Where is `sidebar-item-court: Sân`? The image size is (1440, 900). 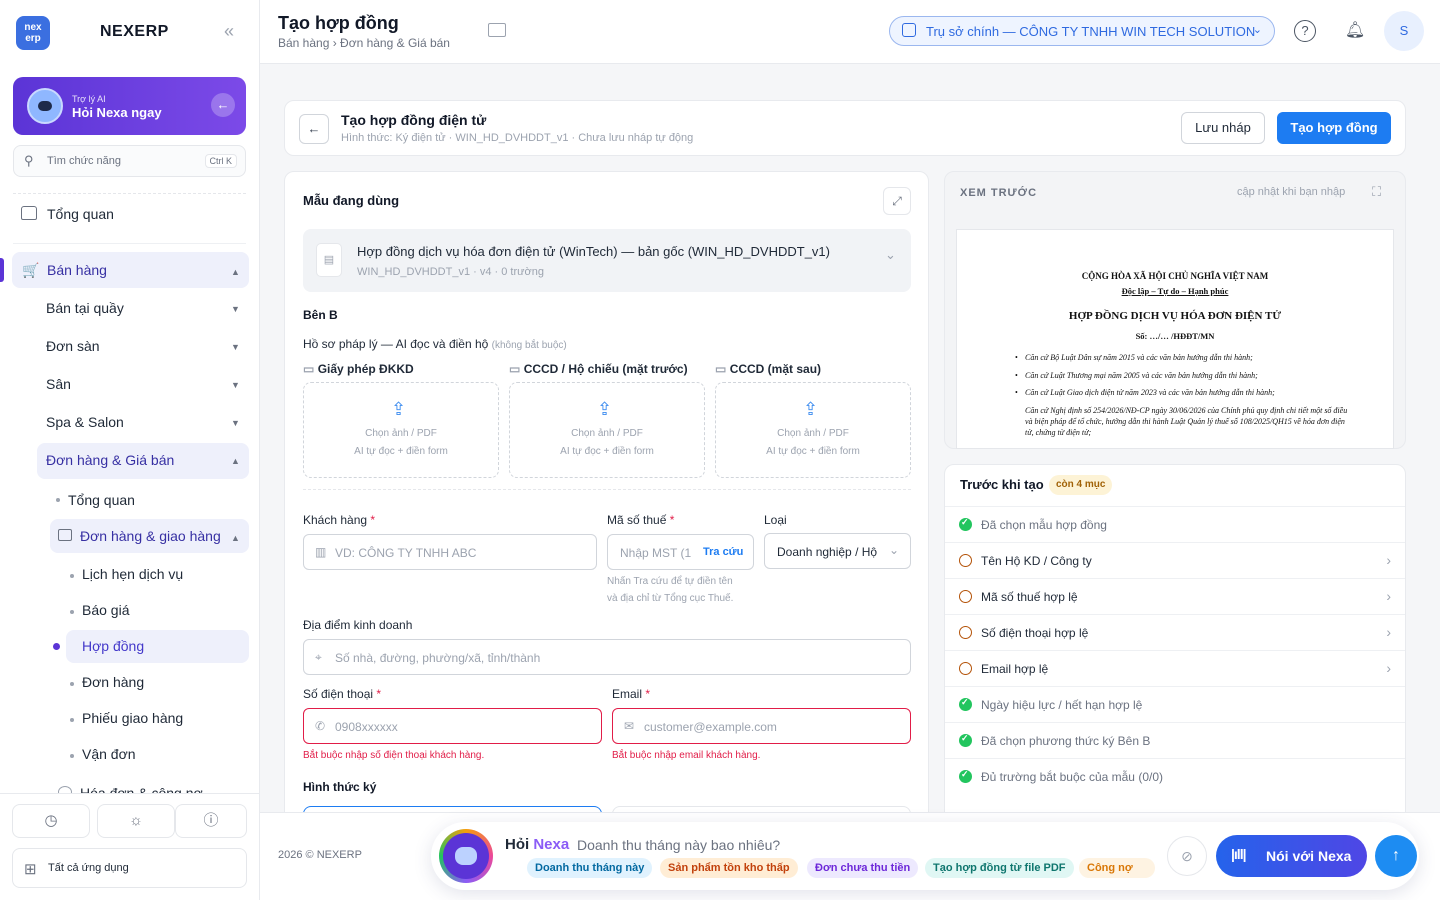
sidebar-item-court: Sân is located at coordinates (58, 384).